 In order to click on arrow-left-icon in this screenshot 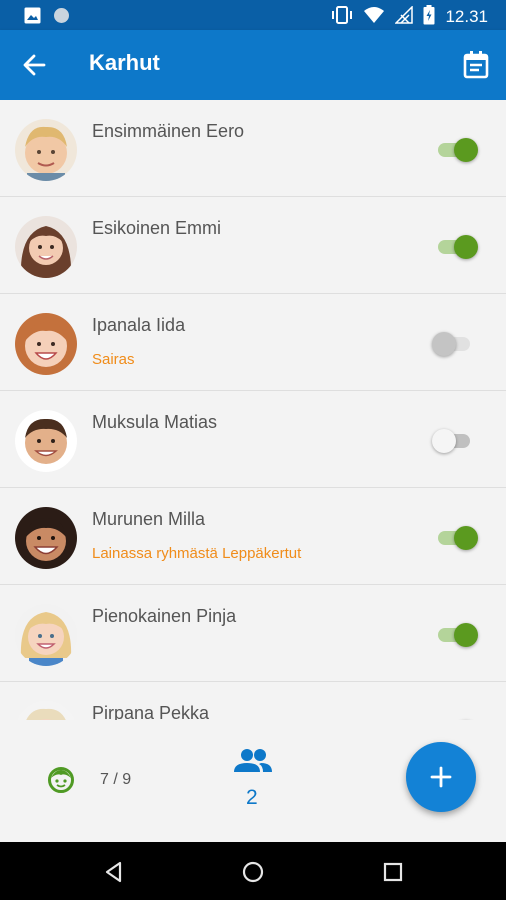, I will do `click(34, 65)`.